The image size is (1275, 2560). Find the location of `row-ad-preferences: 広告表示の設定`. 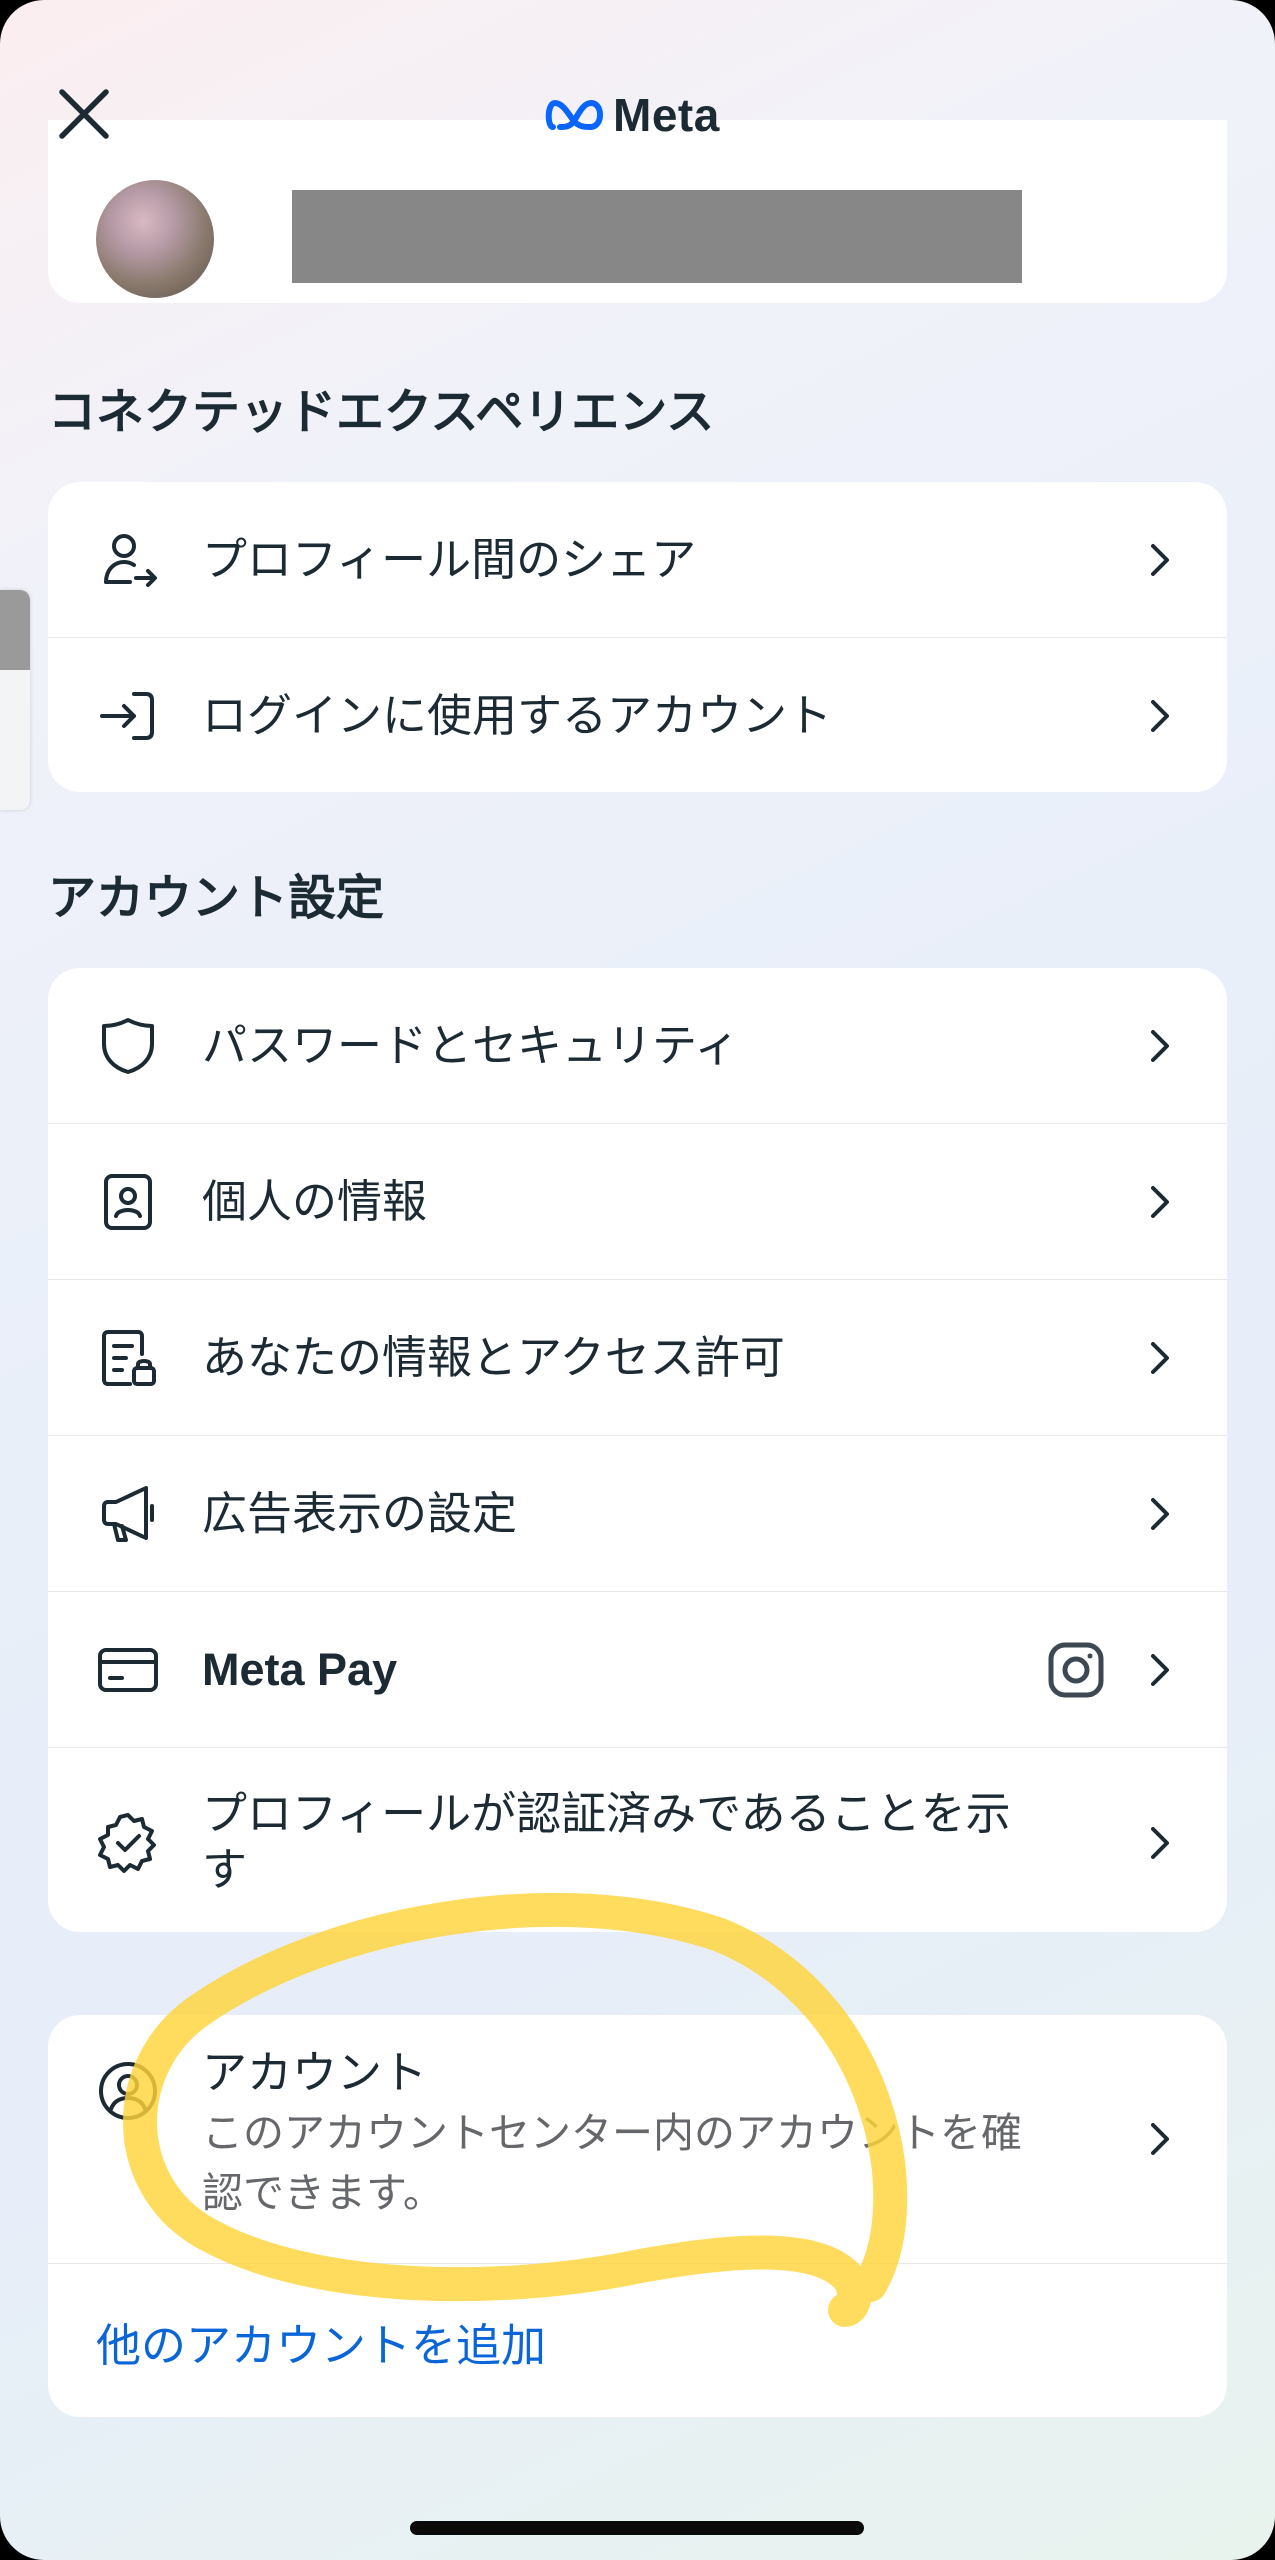

row-ad-preferences: 広告表示の設定 is located at coordinates (637, 1514).